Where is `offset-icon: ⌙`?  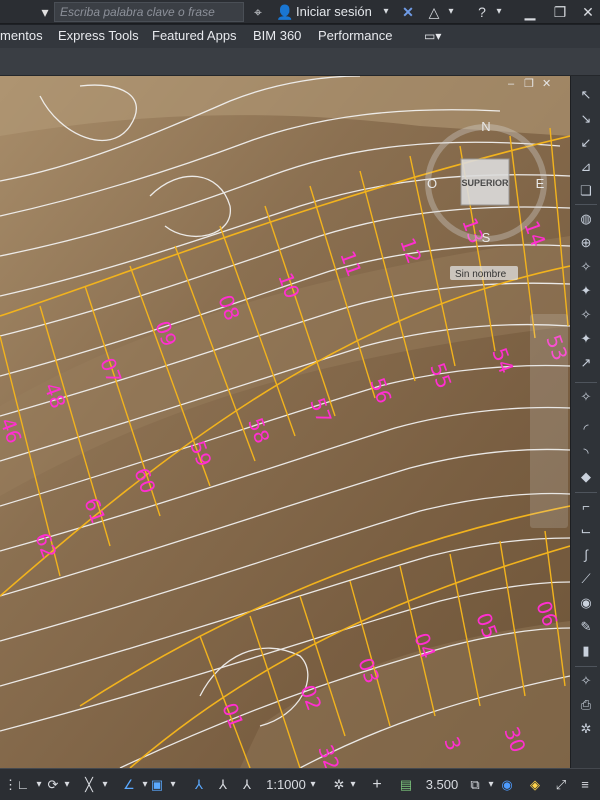 offset-icon: ⌙ is located at coordinates (586, 531).